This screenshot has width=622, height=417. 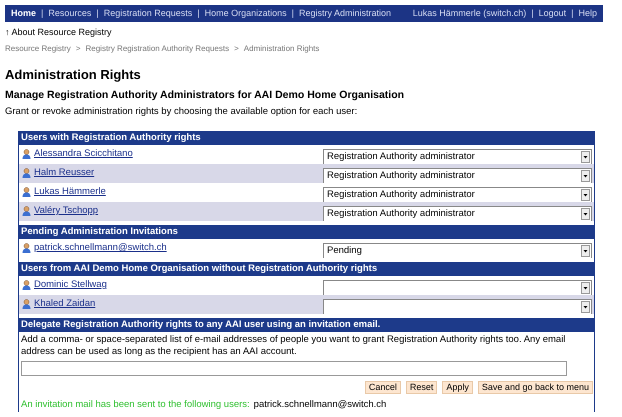 I want to click on invite-description: Add a comma- or space-separated list of e-mail addresses of people you want to grant Registration Authority rights too. Any email address can be used as long as the recipient has an AAI account., so click(x=293, y=345).